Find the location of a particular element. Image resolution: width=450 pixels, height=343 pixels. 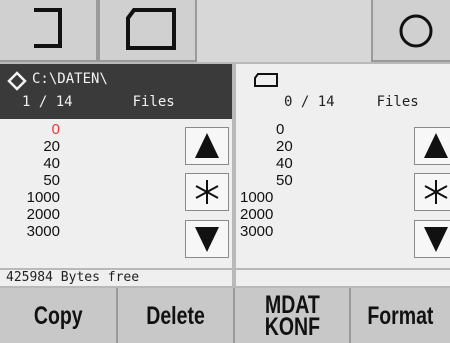

mdat-konf-button: MDAT KONF is located at coordinates (293, 315).